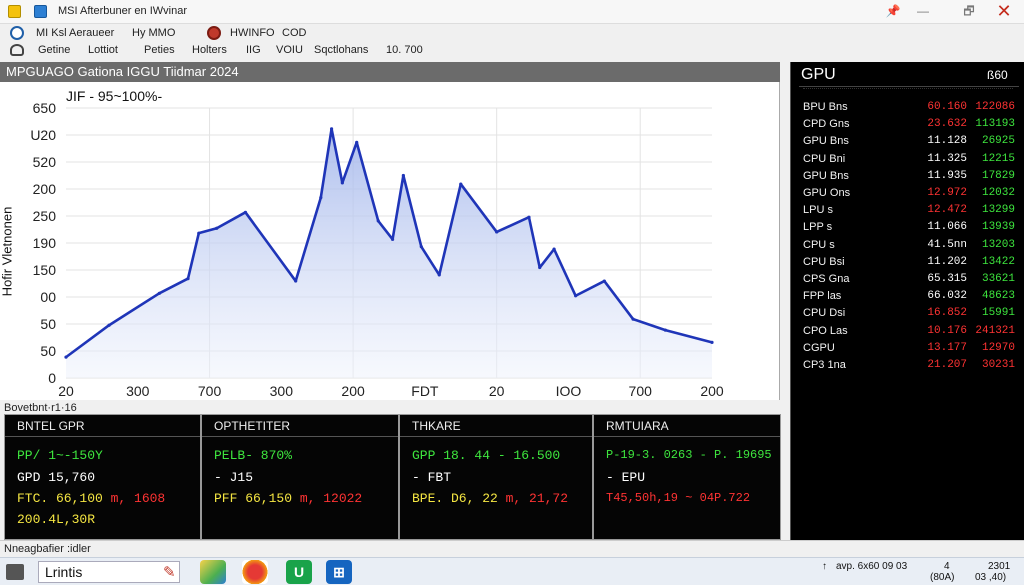  What do you see at coordinates (818, 227) in the screenshot?
I see `sensor-label: LPP s` at bounding box center [818, 227].